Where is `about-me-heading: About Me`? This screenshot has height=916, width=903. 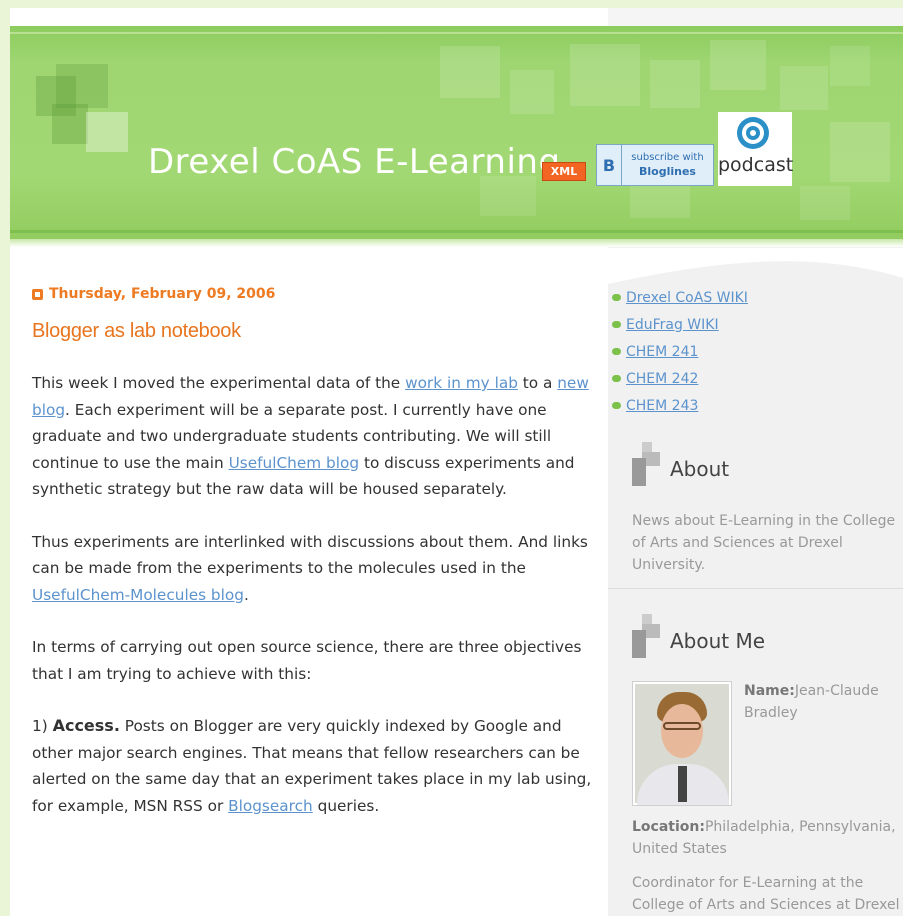 about-me-heading: About Me is located at coordinates (698, 637).